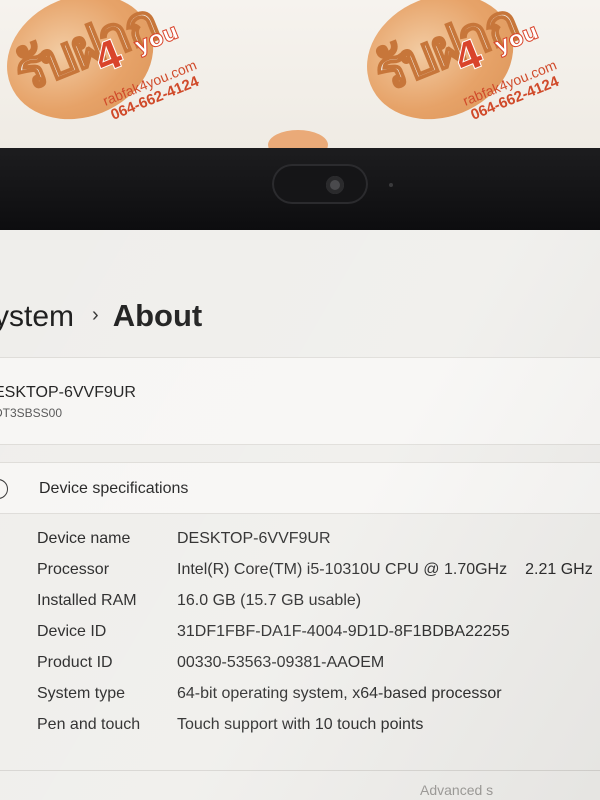  I want to click on chevron-right-icon: ›, so click(95, 315).